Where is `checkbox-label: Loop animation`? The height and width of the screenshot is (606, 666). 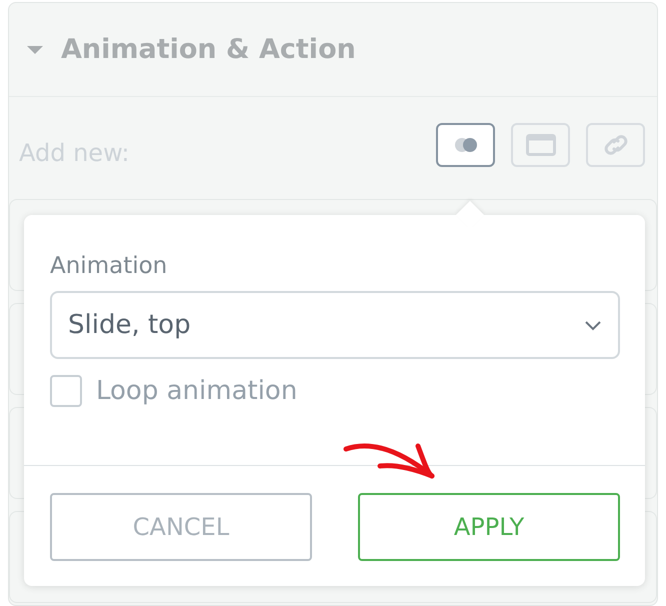 checkbox-label: Loop animation is located at coordinates (197, 391).